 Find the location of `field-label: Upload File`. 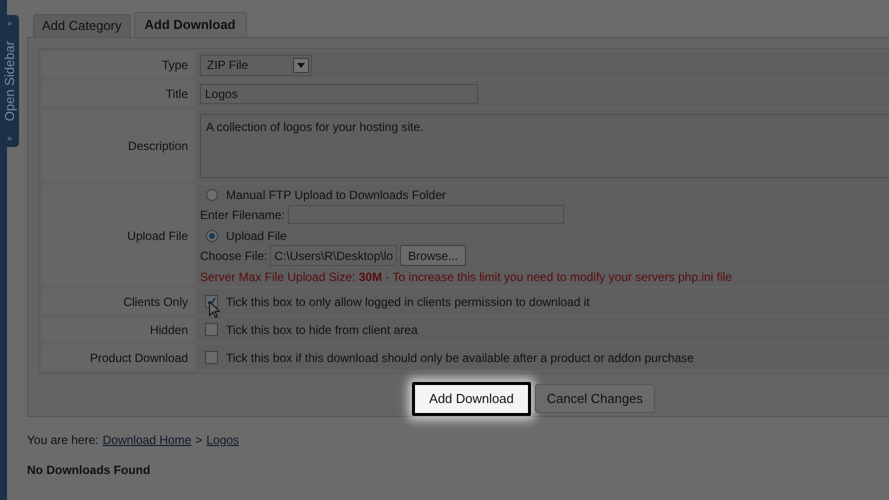

field-label: Upload File is located at coordinates (157, 236).